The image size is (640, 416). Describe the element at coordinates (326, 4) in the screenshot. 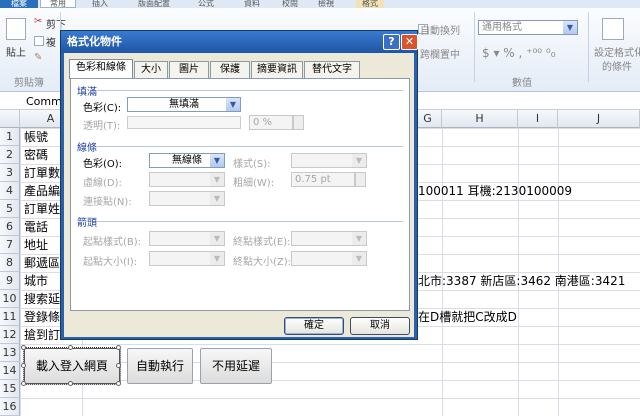

I see `tab-view: 檢視` at that location.